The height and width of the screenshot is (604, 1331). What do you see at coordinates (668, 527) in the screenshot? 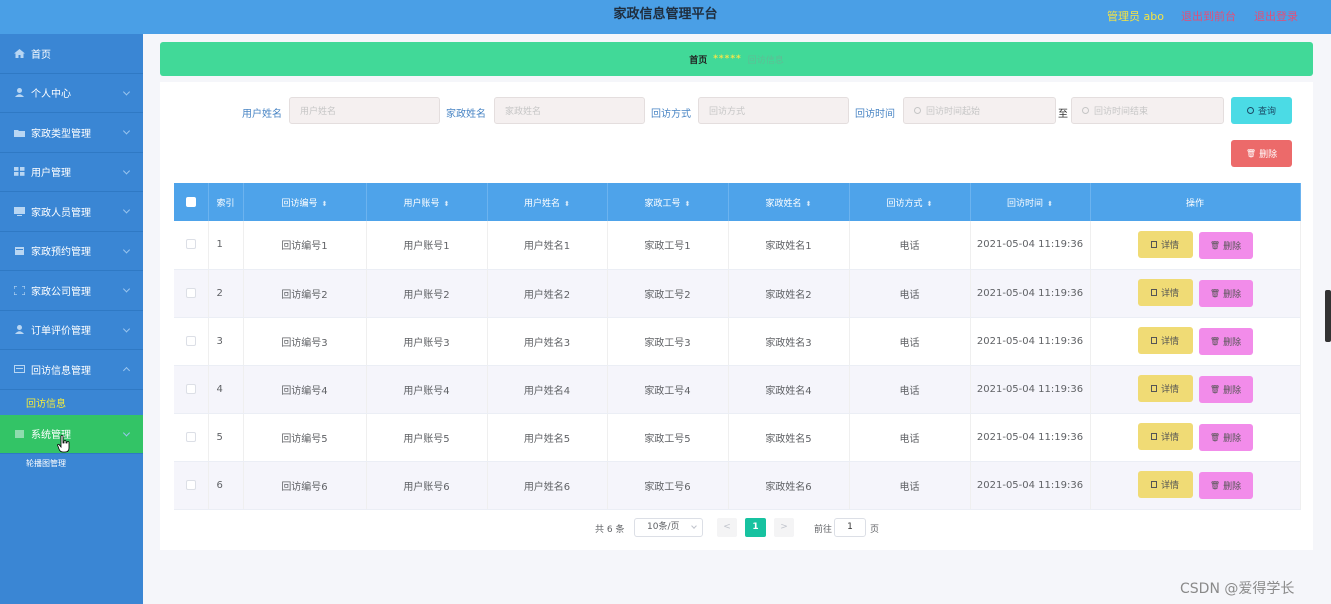
I see `page-size-select: 10条/页` at bounding box center [668, 527].